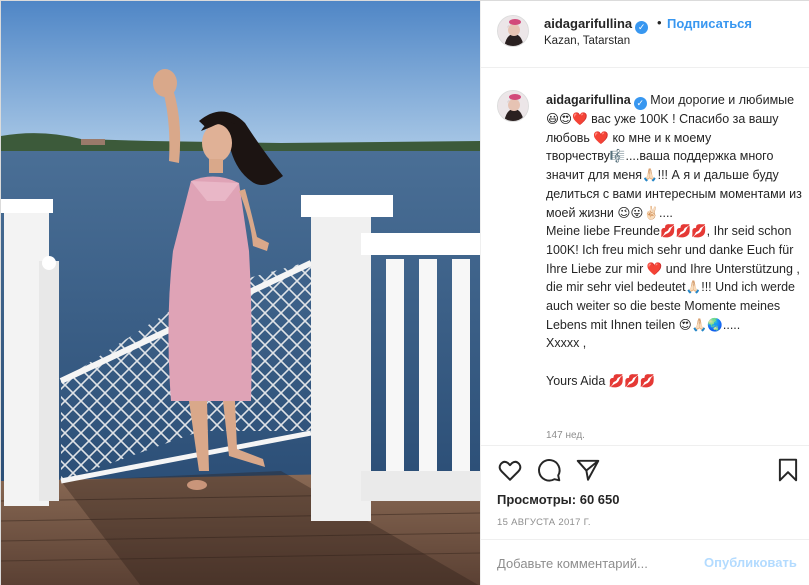 Image resolution: width=809 pixels, height=585 pixels. Describe the element at coordinates (645, 467) in the screenshot. I see `action-bar` at that location.